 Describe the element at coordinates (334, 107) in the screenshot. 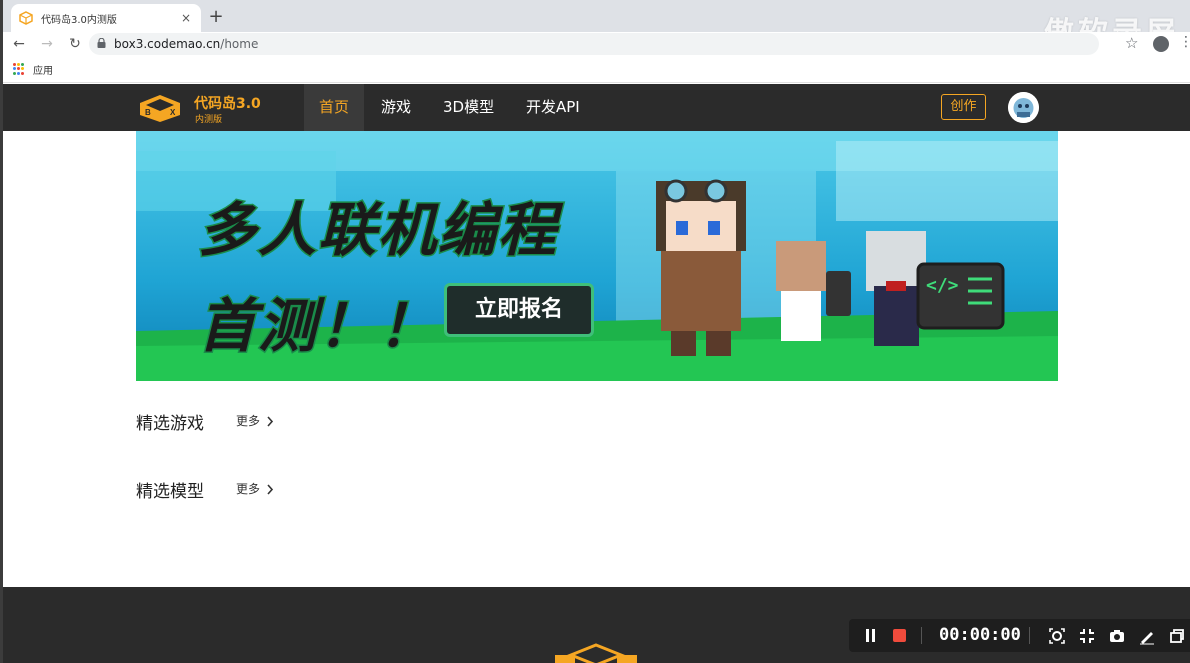

I see `nav-home: 首页` at that location.